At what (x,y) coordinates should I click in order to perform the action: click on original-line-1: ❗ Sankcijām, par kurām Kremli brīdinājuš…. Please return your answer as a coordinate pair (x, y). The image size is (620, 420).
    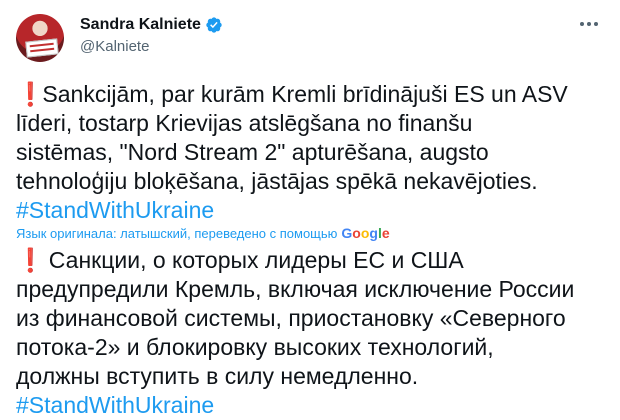
    Looking at the image, I should click on (292, 94).